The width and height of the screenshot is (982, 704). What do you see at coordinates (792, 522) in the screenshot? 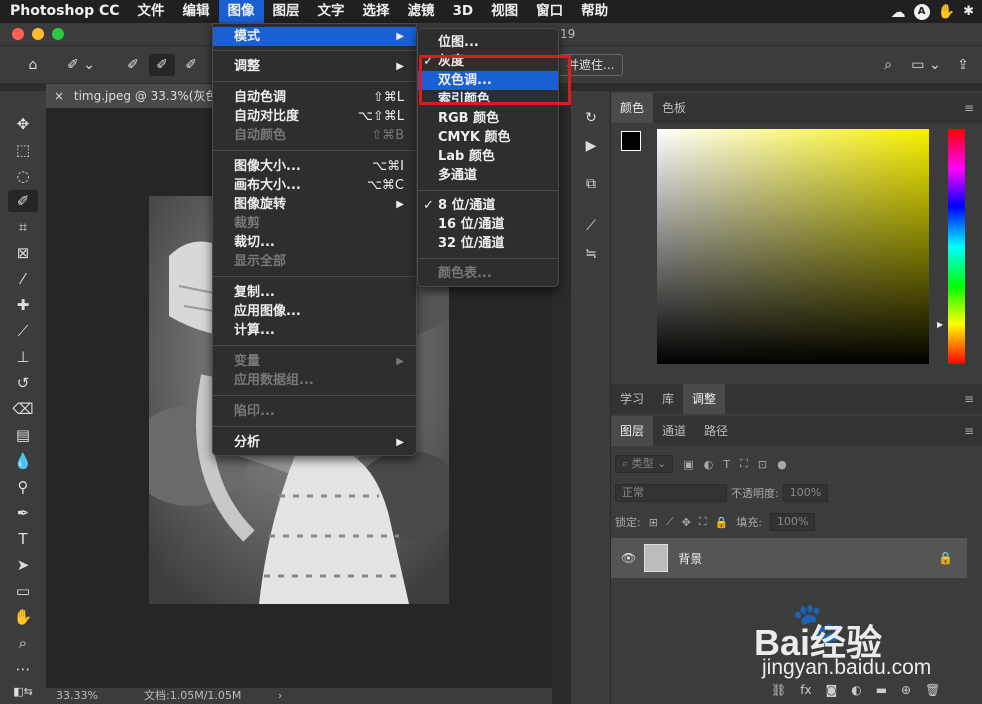
I see `fill-field: 100%` at bounding box center [792, 522].